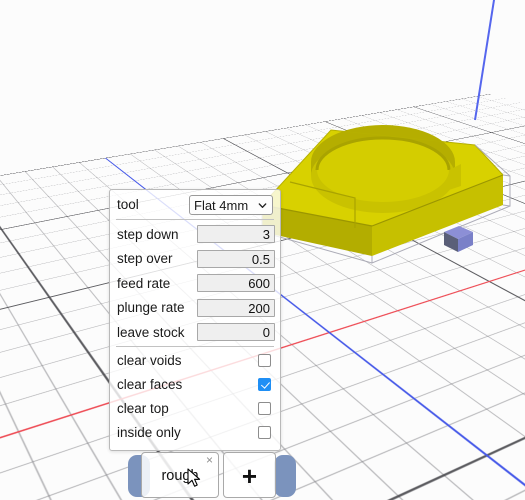  What do you see at coordinates (195, 409) in the screenshot?
I see `option-row-clear-top: clear top` at bounding box center [195, 409].